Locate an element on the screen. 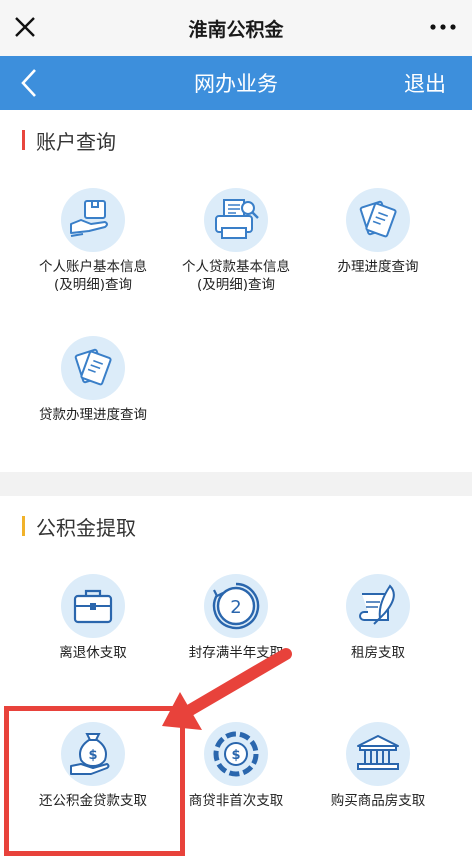 The width and height of the screenshot is (472, 859). item-label: 办理进度查询 is located at coordinates (378, 267).